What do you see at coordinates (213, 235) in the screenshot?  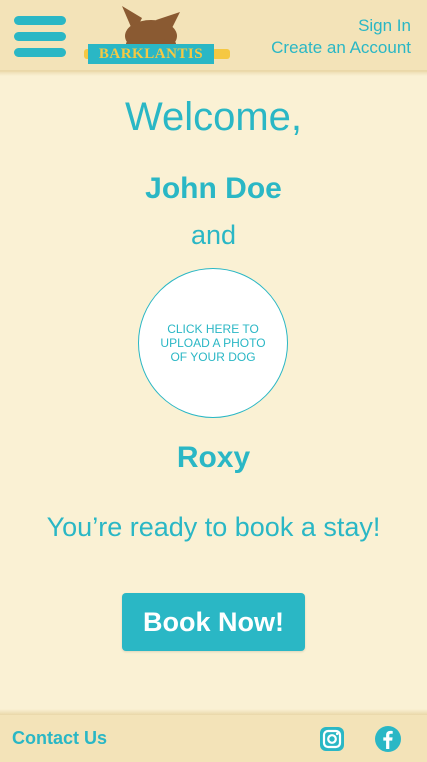 I see `and-text: and` at bounding box center [213, 235].